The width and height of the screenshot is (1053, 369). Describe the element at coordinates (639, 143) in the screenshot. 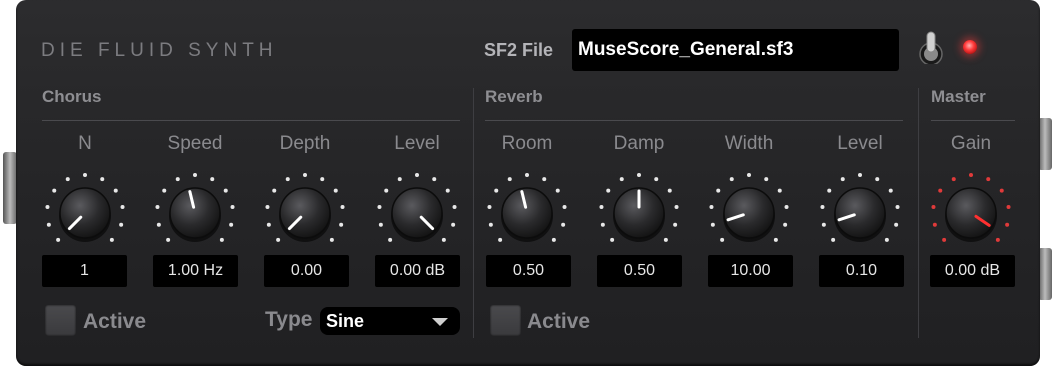

I see `knob-label-damp: Damp` at that location.